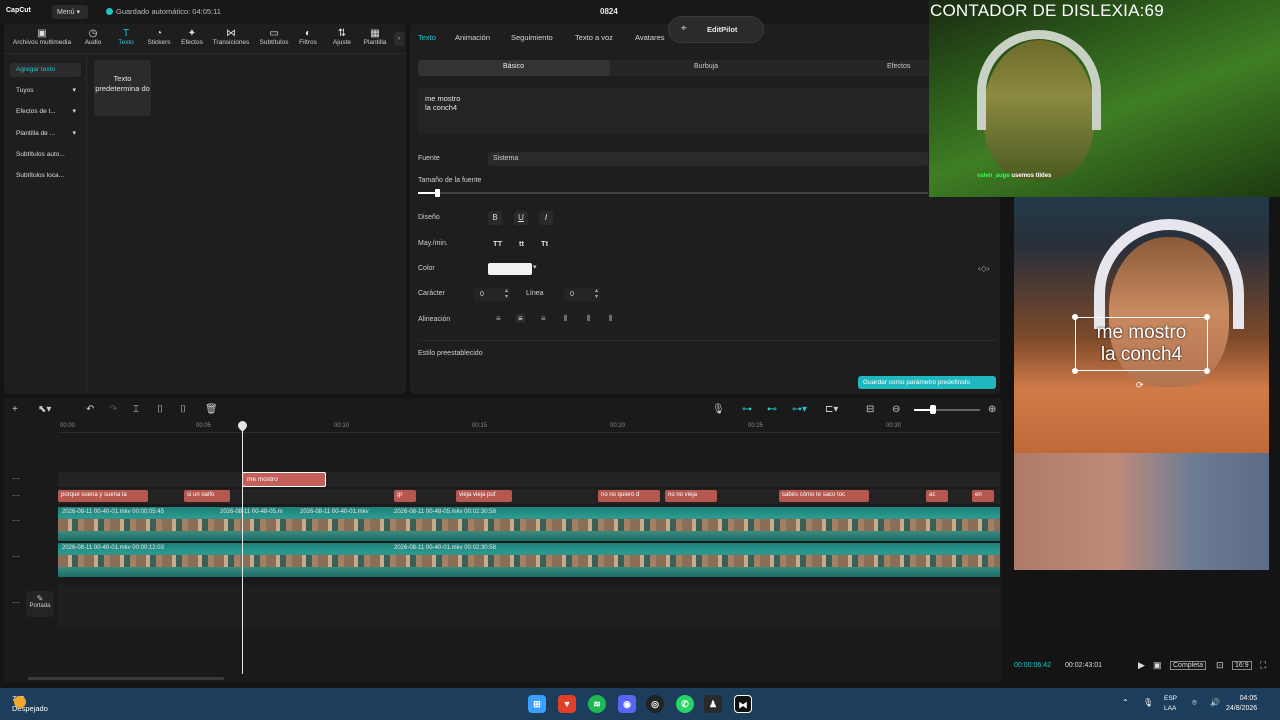 The height and width of the screenshot is (720, 1280). What do you see at coordinates (1125, 702) in the screenshot?
I see `tray-chevron-icon: ⌃` at bounding box center [1125, 702].